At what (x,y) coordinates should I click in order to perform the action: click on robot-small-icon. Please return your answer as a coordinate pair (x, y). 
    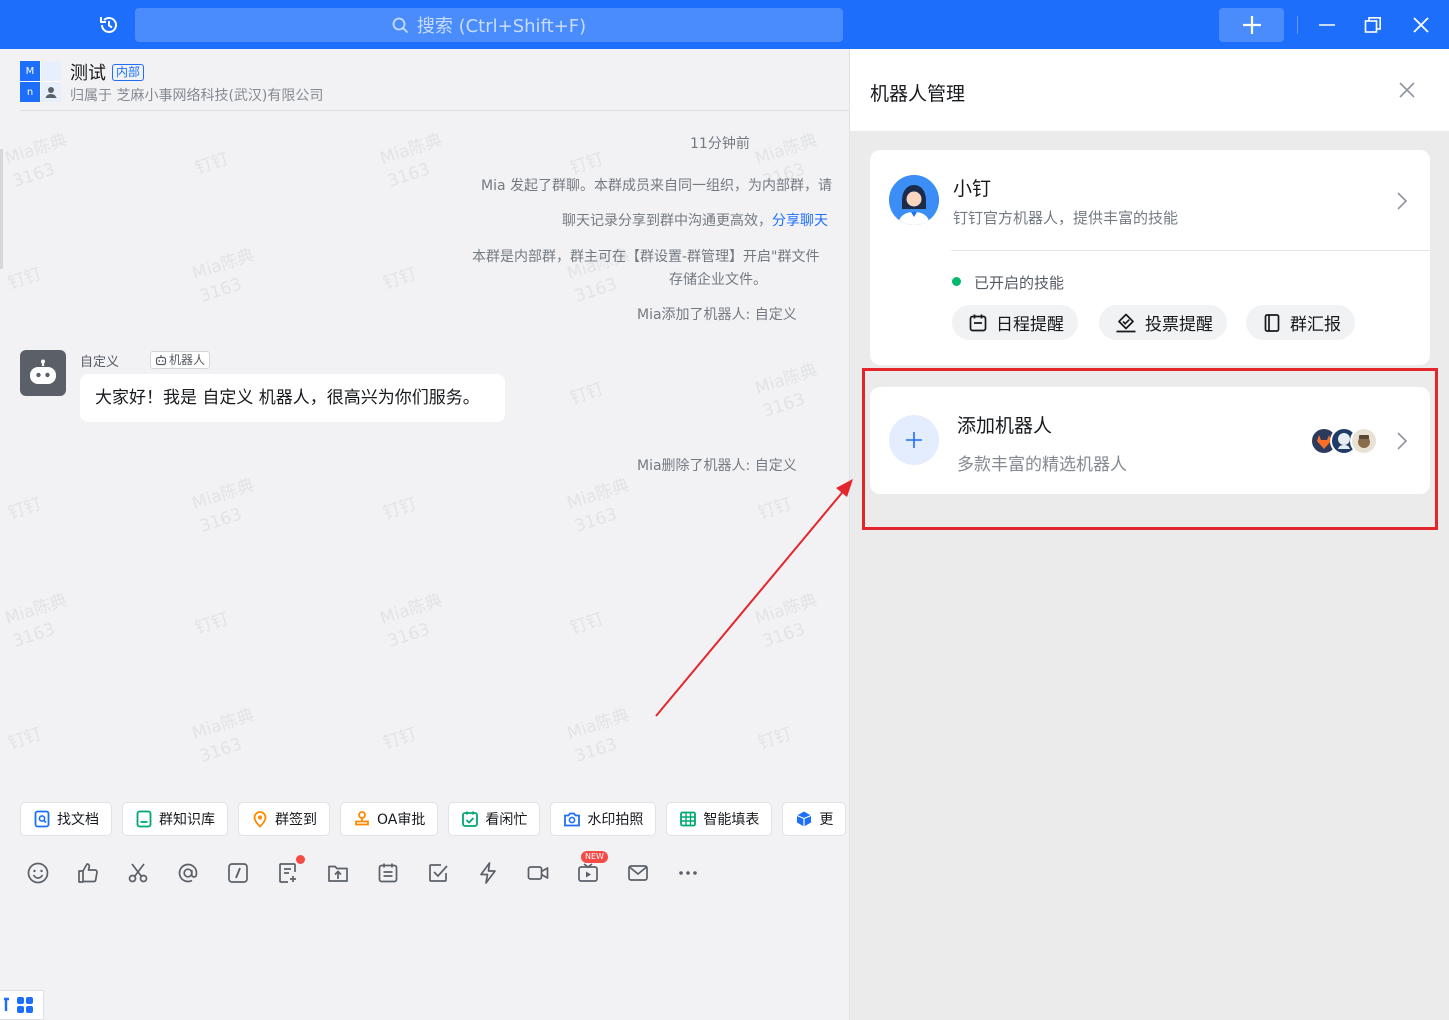
    Looking at the image, I should click on (161, 360).